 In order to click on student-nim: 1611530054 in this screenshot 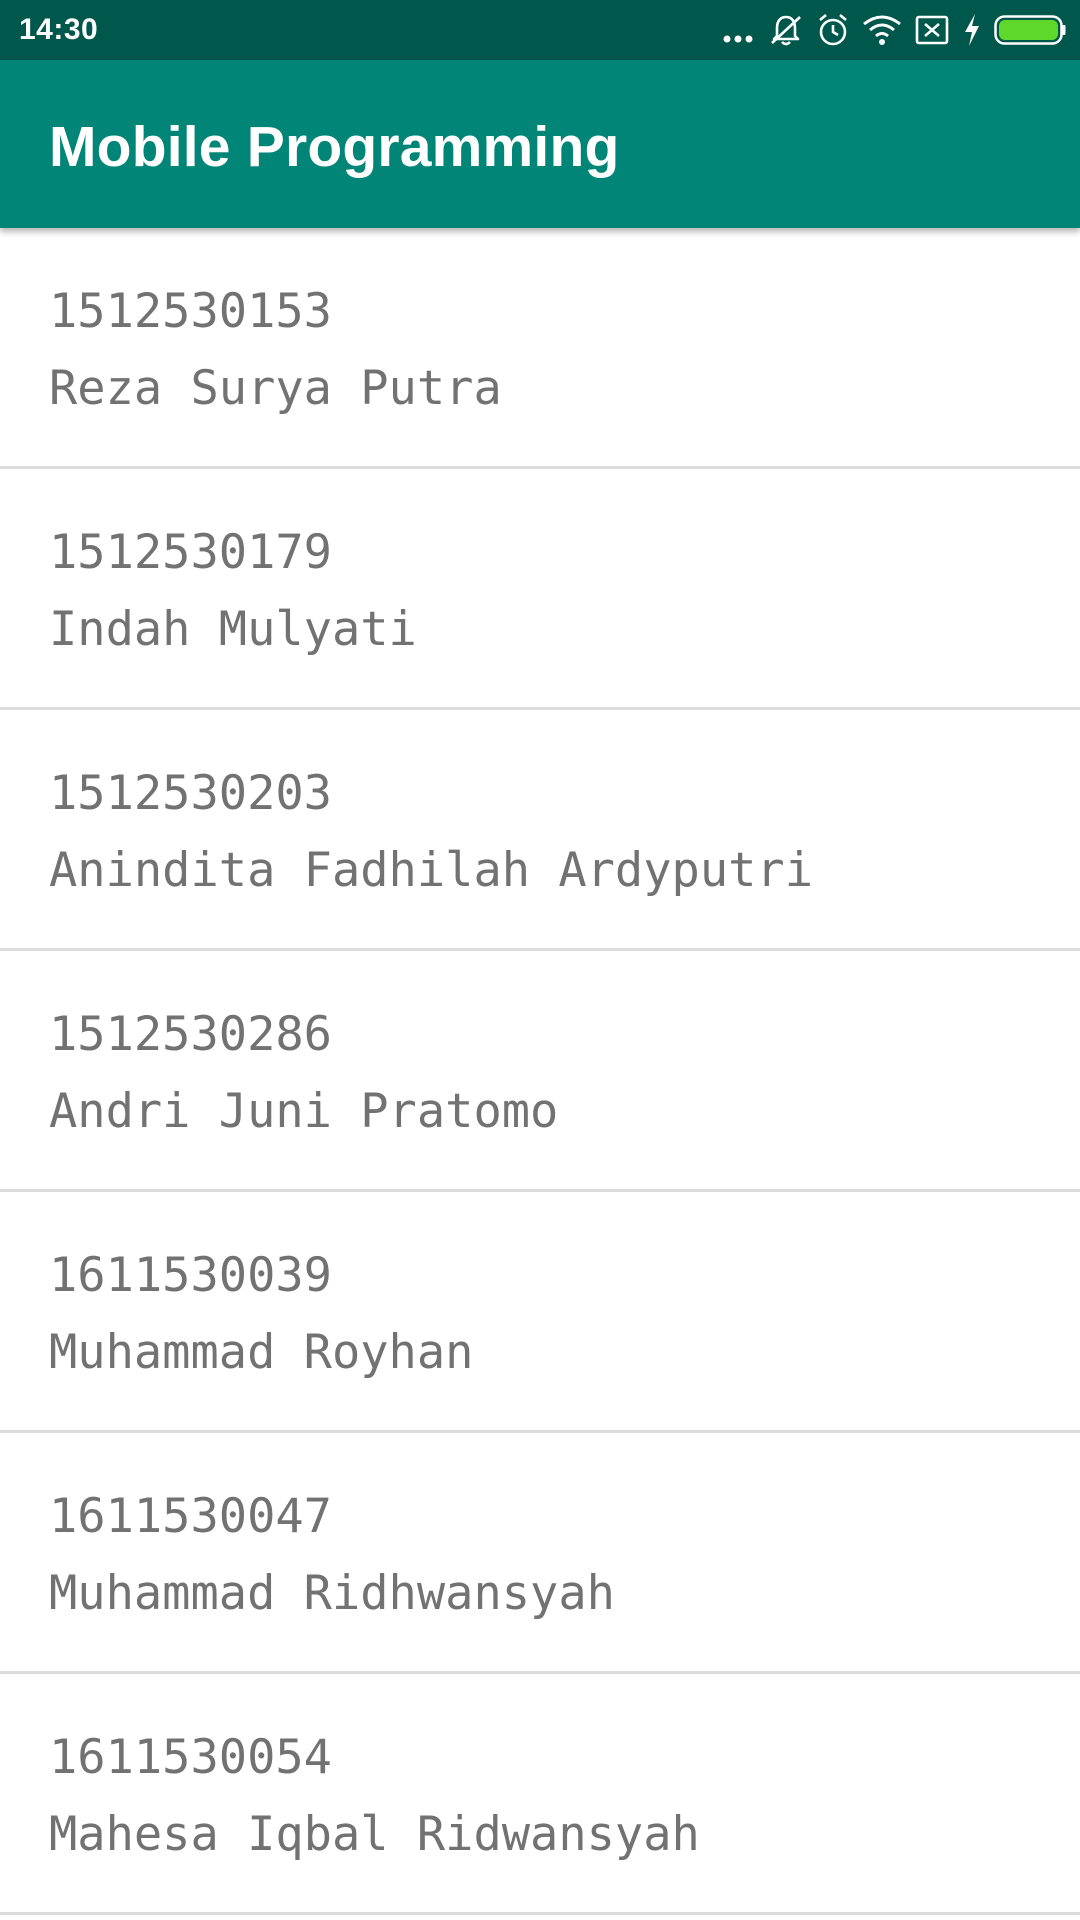, I will do `click(190, 1757)`.